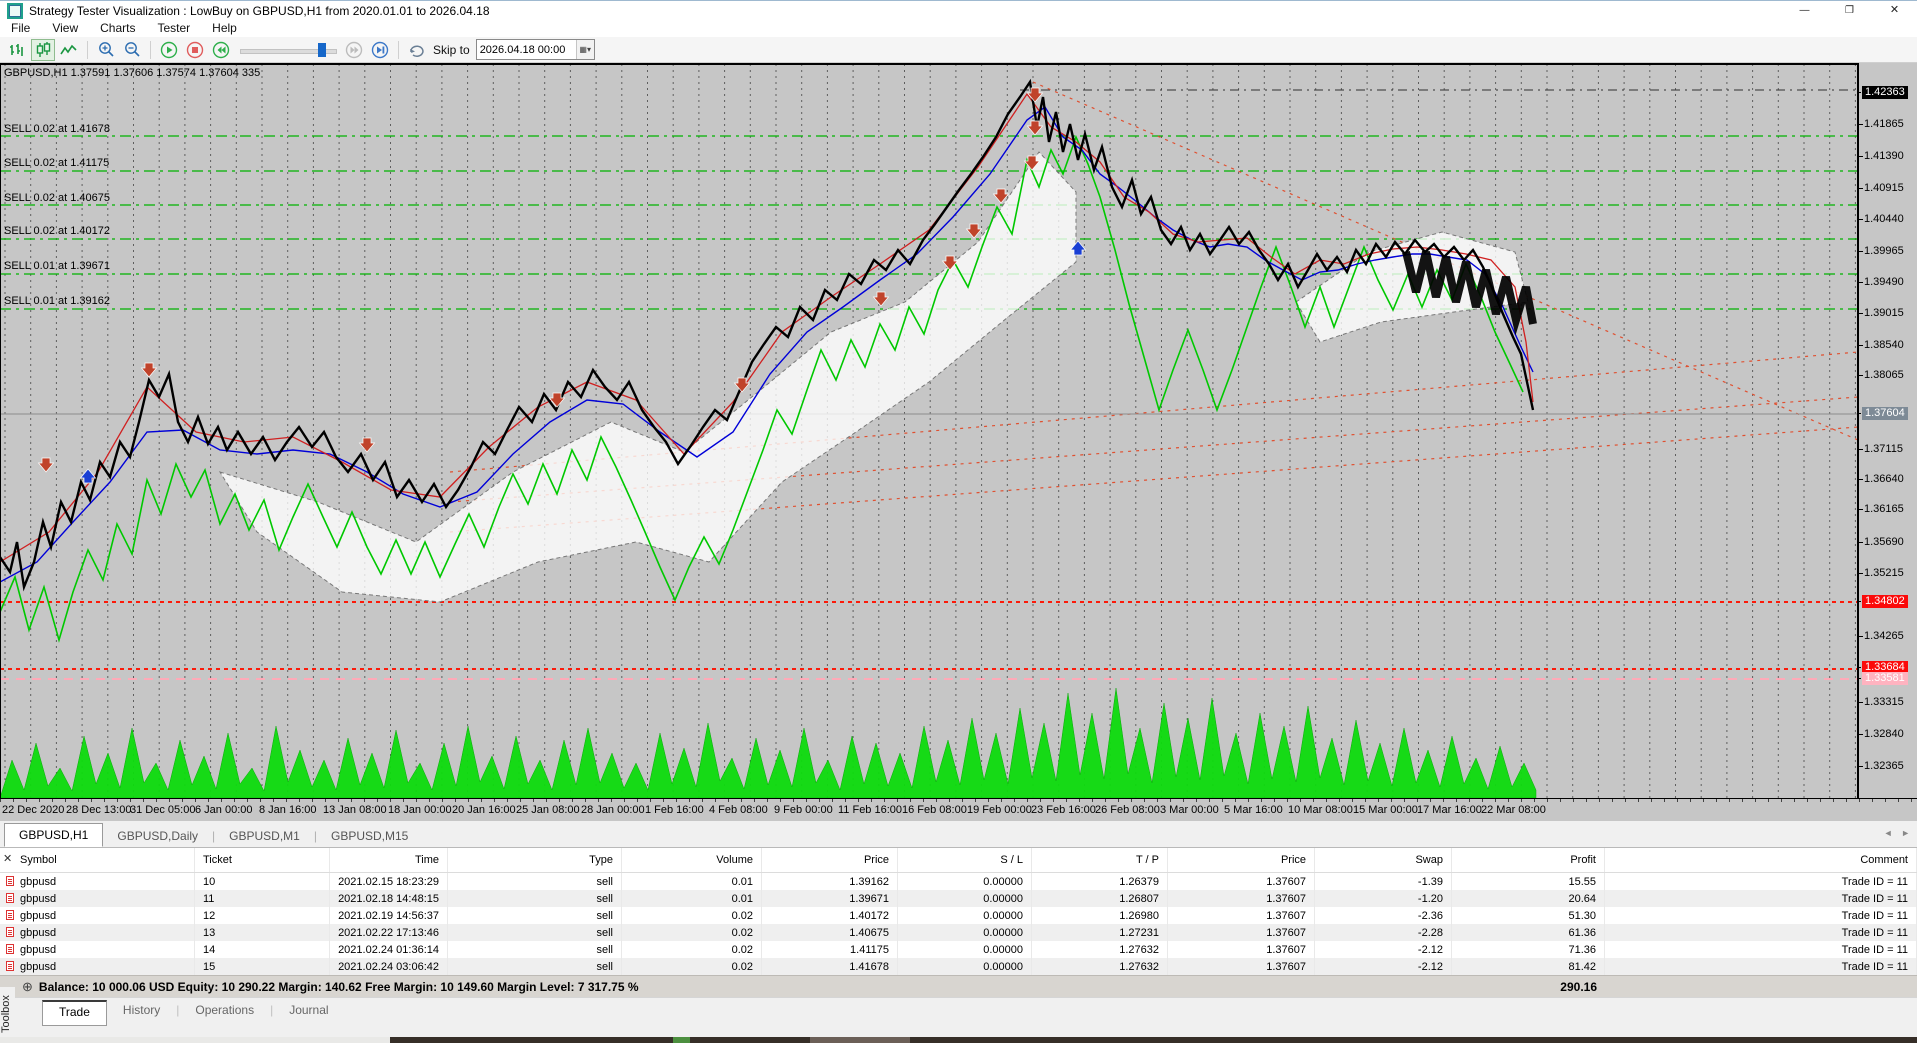 This screenshot has height=1043, width=1917. Describe the element at coordinates (264, 836) in the screenshot. I see `chart-tab-gbpusd-m1: GBPUSD,M1` at that location.